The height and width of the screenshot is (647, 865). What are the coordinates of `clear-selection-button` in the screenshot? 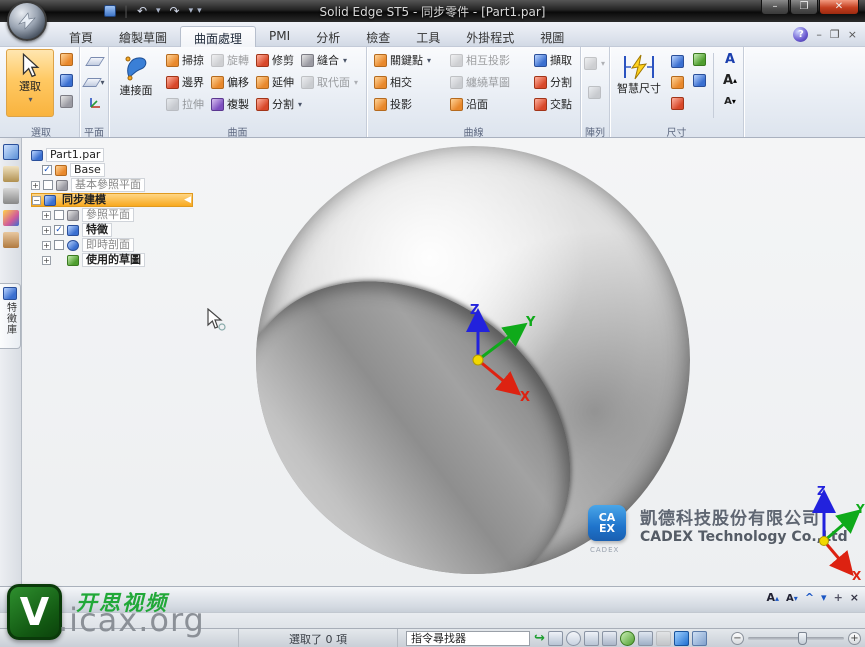 It's located at (66, 101).